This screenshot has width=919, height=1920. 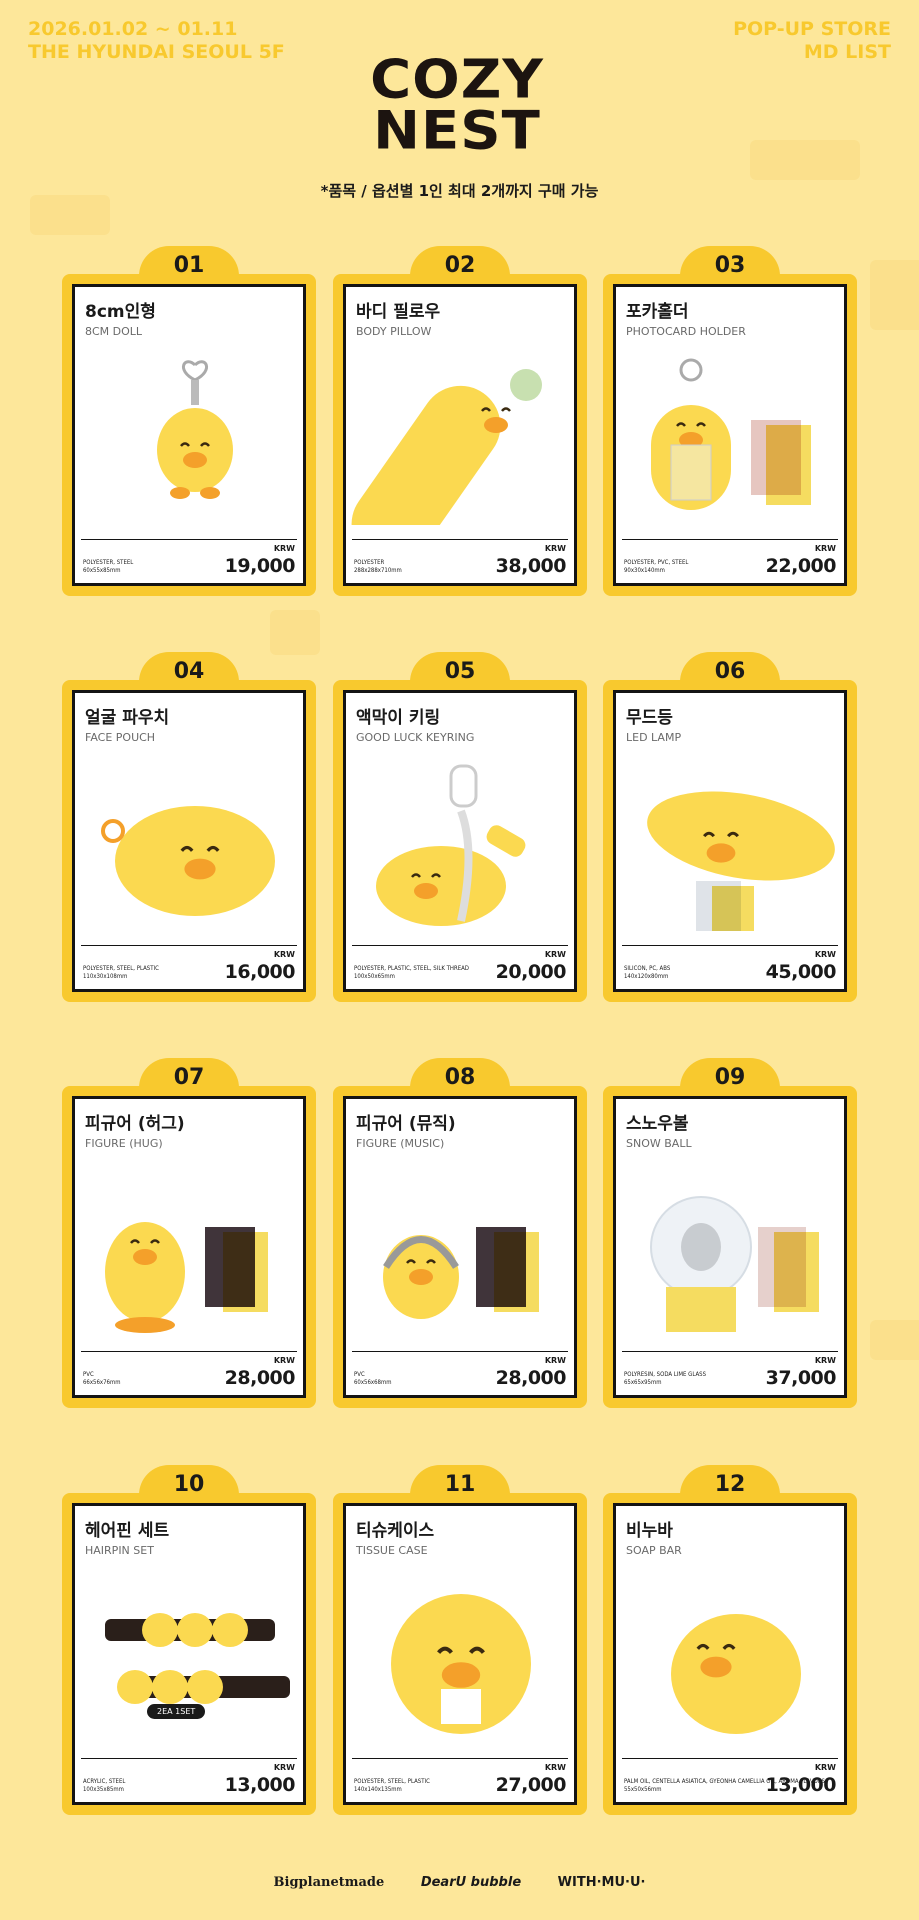 I want to click on material-text: POLYESTER, so click(x=369, y=562).